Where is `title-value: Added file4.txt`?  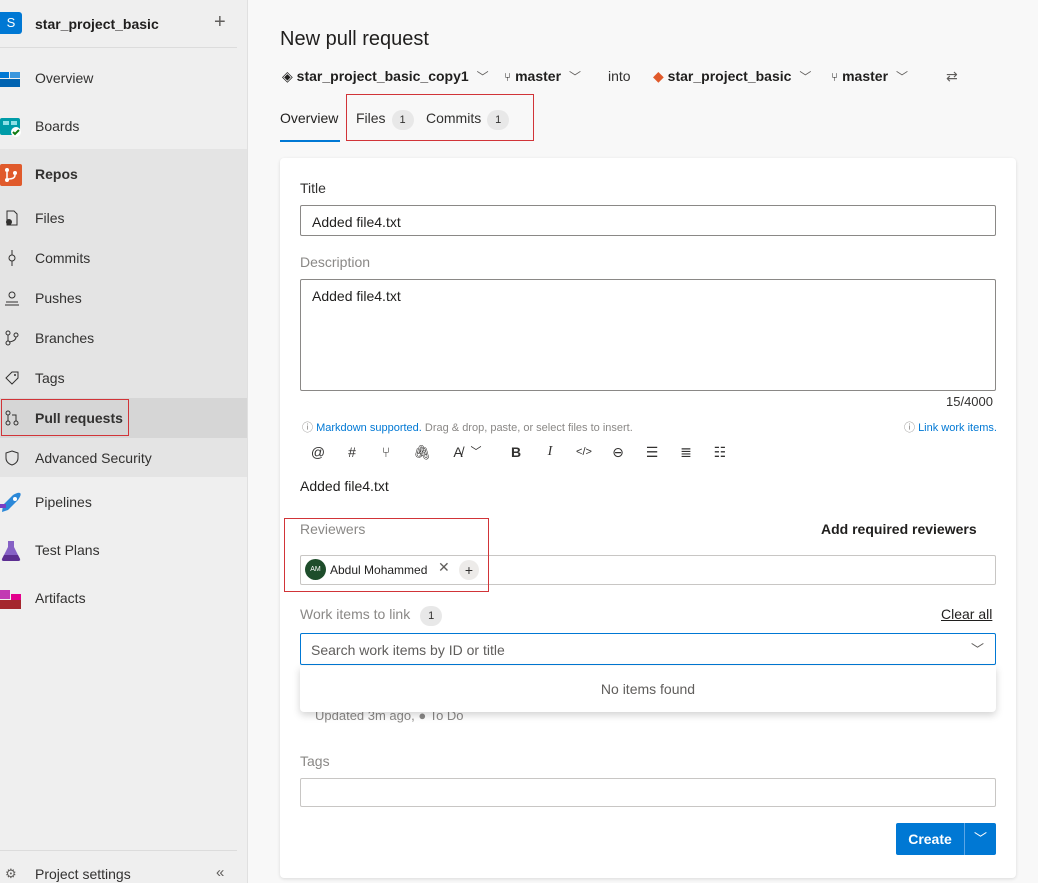
title-value: Added file4.txt is located at coordinates (356, 222).